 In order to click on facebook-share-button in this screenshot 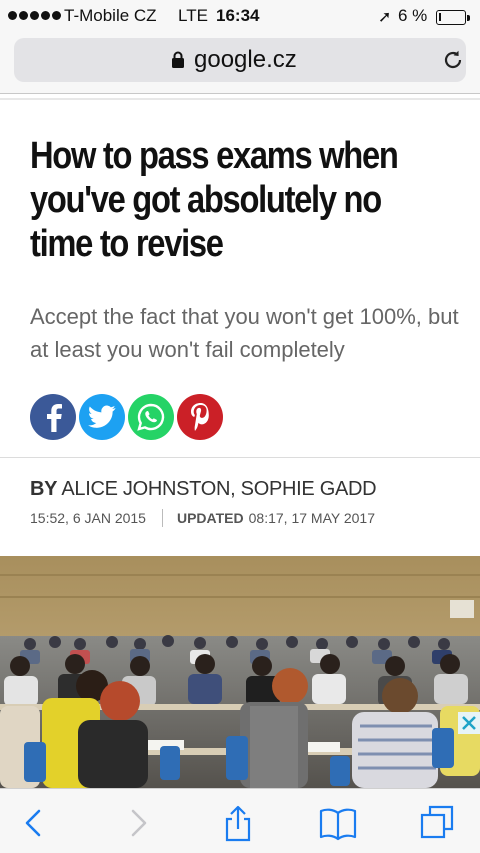, I will do `click(53, 417)`.